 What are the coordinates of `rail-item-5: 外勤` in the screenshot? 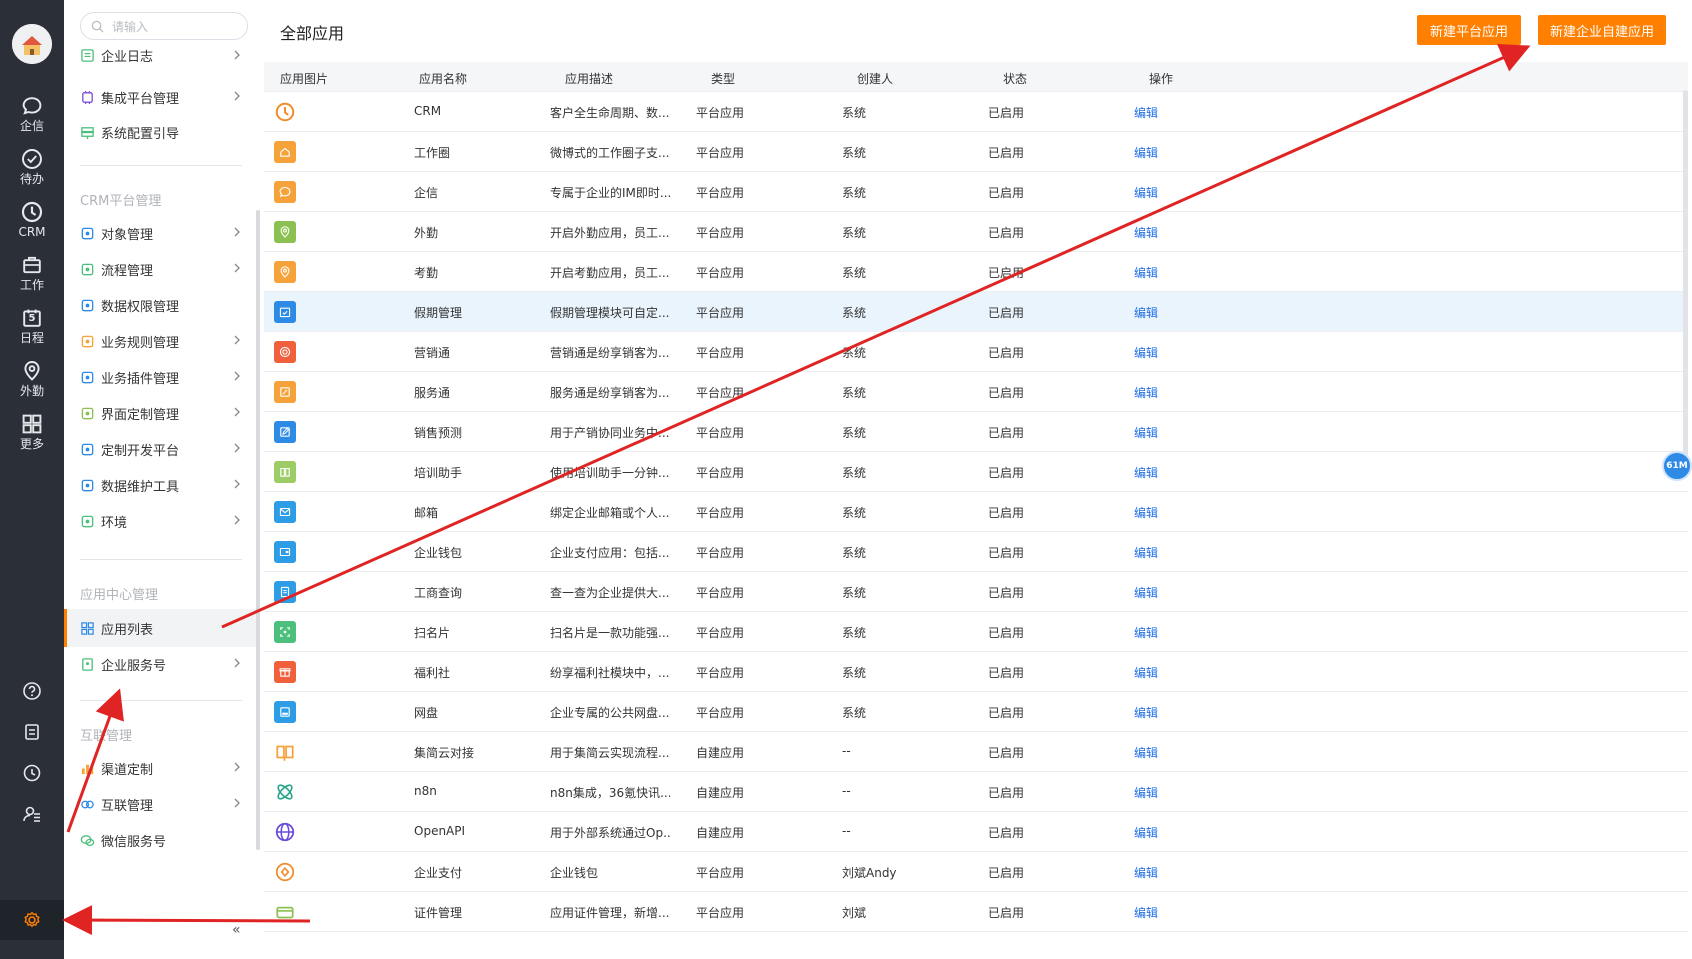 It's located at (32, 381).